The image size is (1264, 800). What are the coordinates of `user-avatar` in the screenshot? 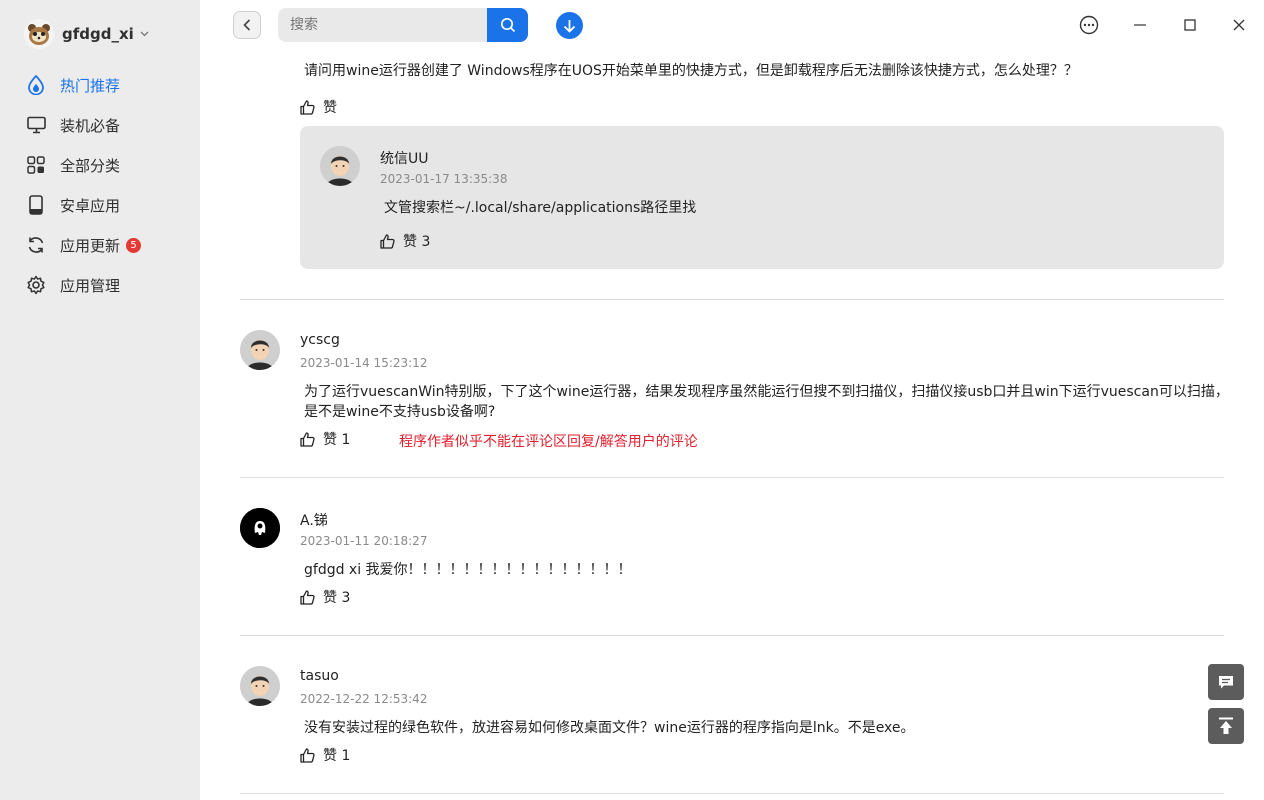 It's located at (39, 34).